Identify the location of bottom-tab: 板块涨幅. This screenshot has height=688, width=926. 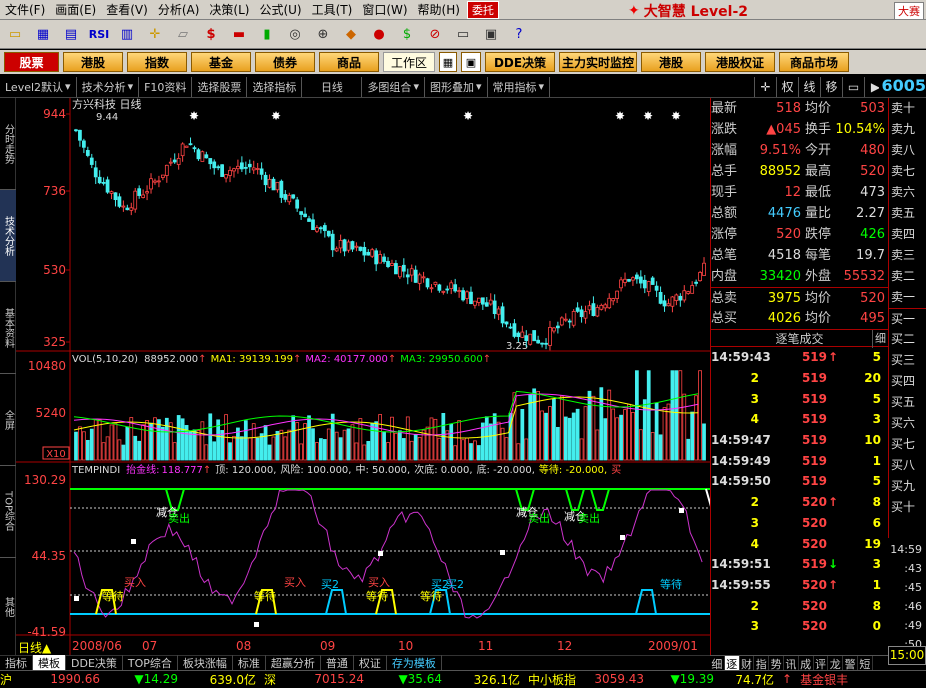
(205, 663).